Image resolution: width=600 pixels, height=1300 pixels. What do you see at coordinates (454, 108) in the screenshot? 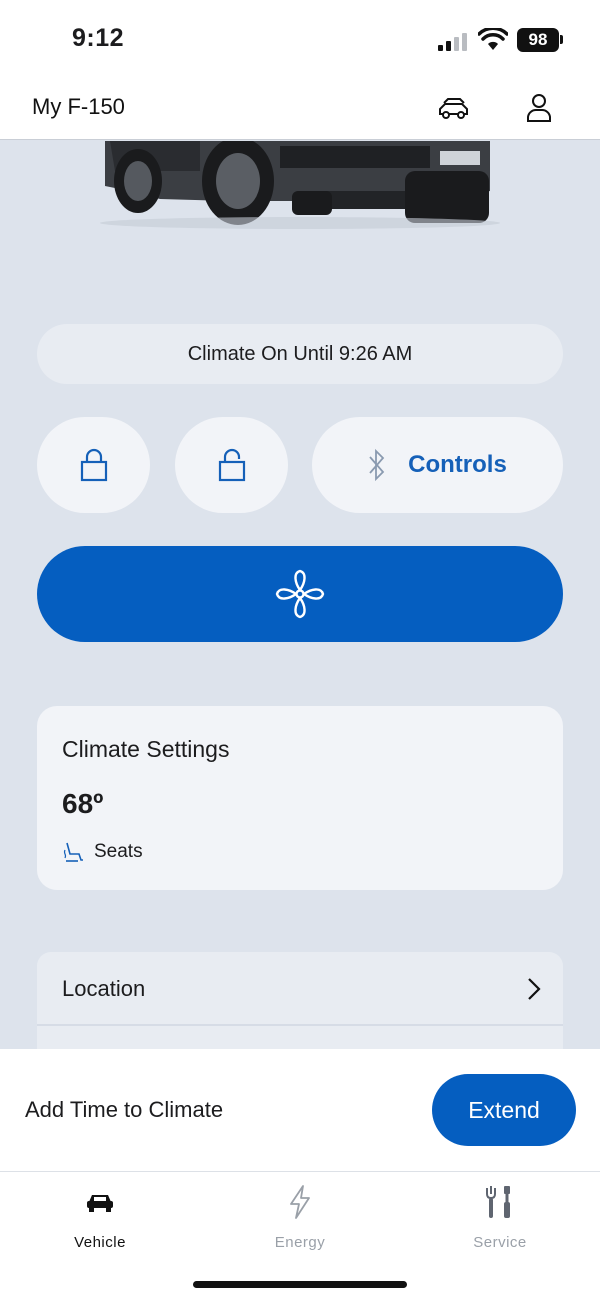
I see `vehicles-icon` at bounding box center [454, 108].